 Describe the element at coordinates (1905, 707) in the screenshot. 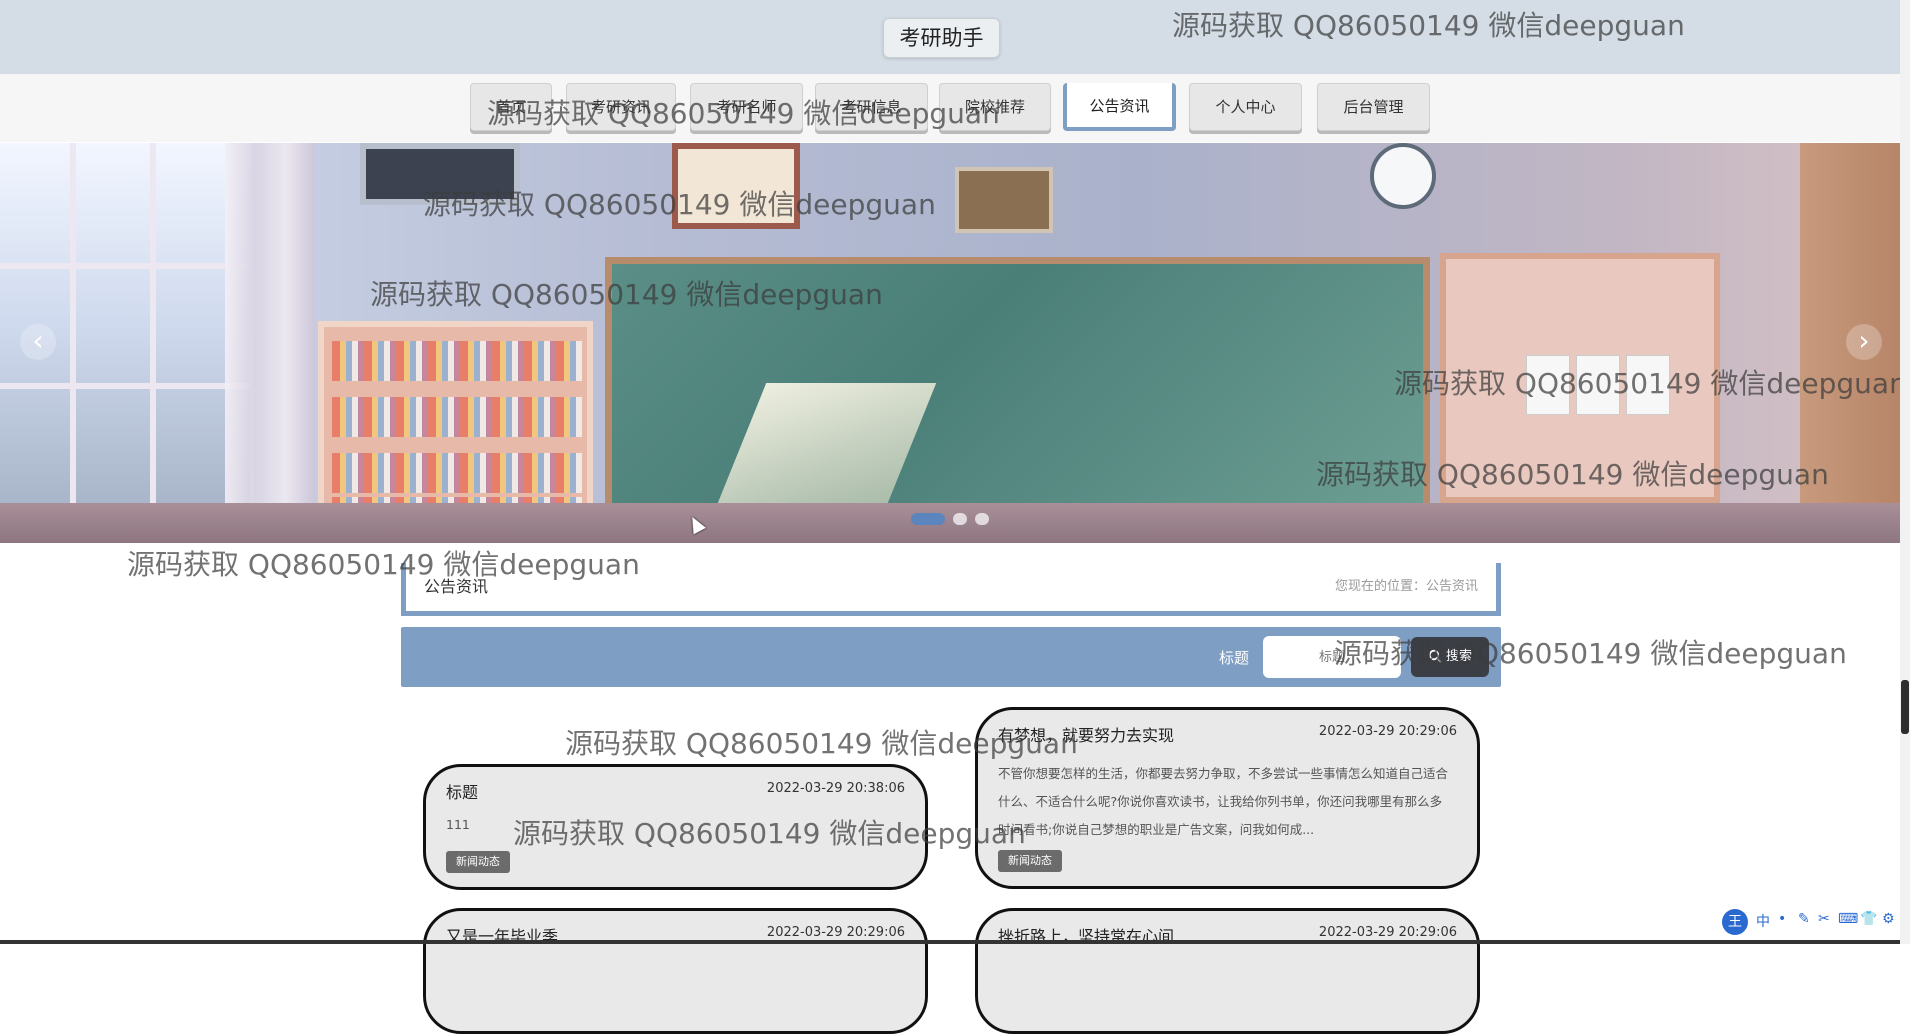

I see `scrollbar-thumb` at that location.